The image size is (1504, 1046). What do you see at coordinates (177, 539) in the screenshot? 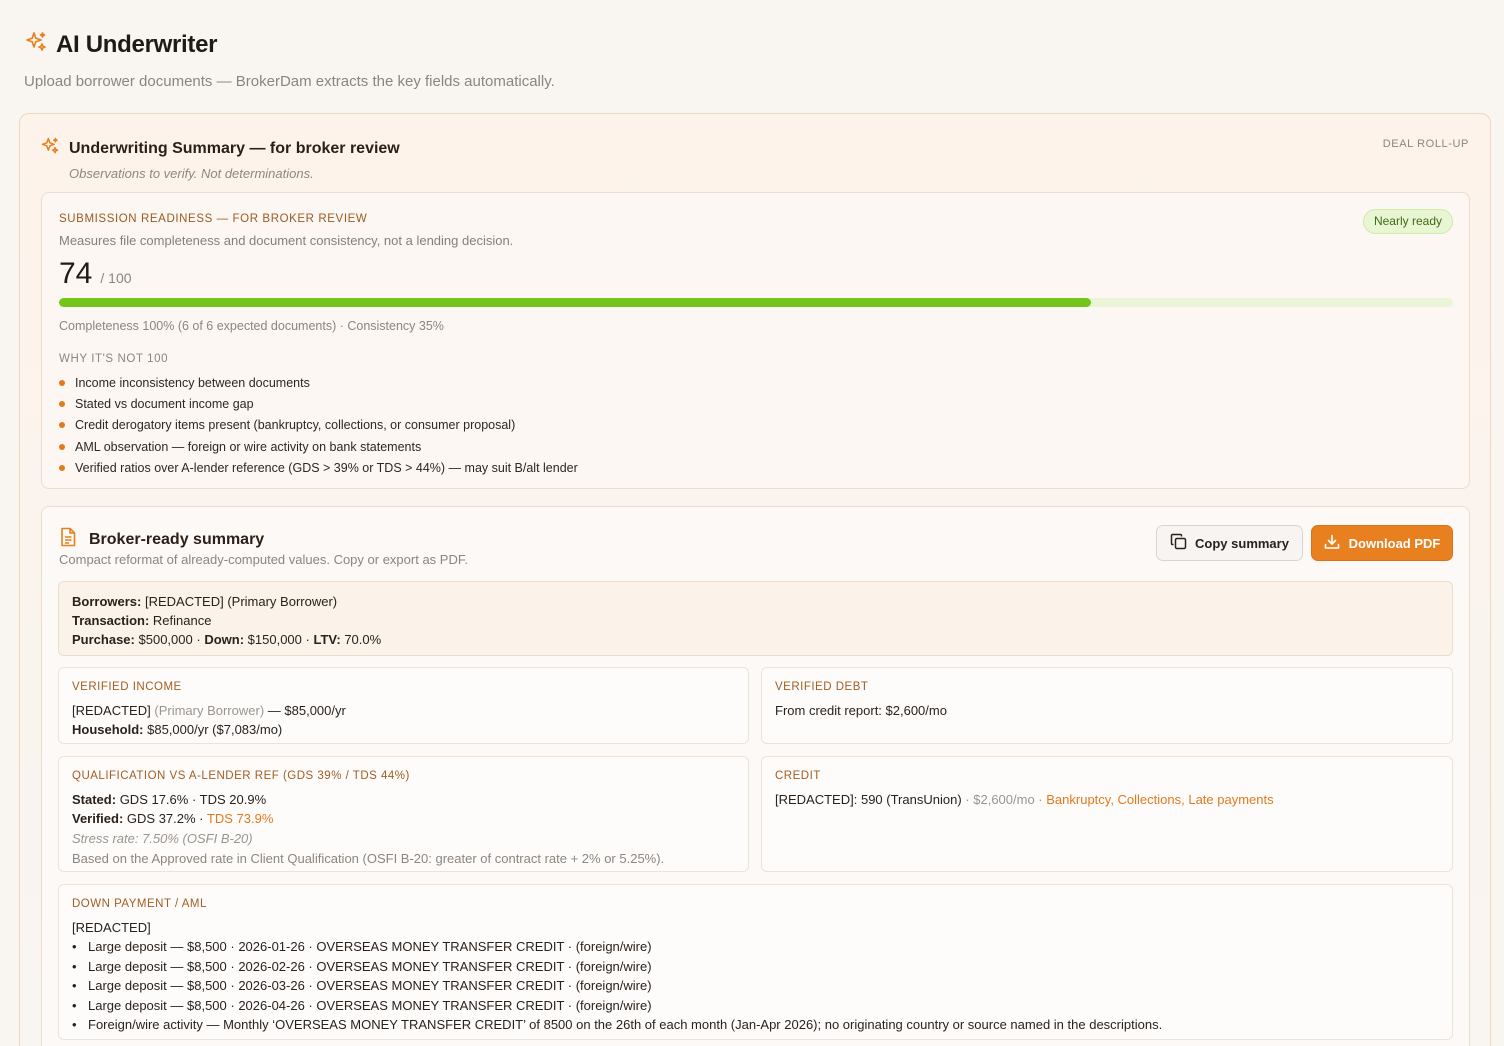
I see `broker-summary-title: Broker-ready summary` at bounding box center [177, 539].